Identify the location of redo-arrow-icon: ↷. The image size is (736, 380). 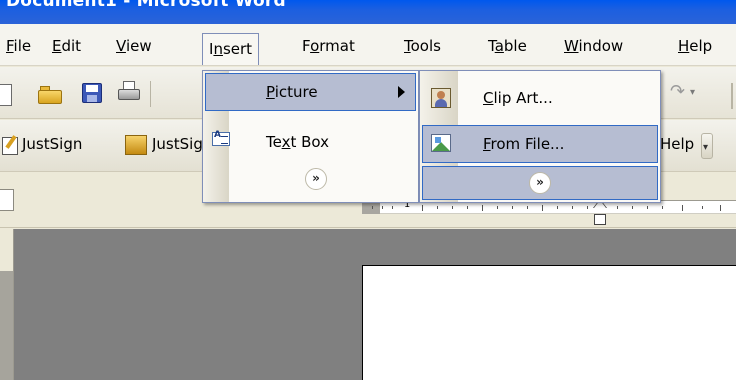
(677, 91).